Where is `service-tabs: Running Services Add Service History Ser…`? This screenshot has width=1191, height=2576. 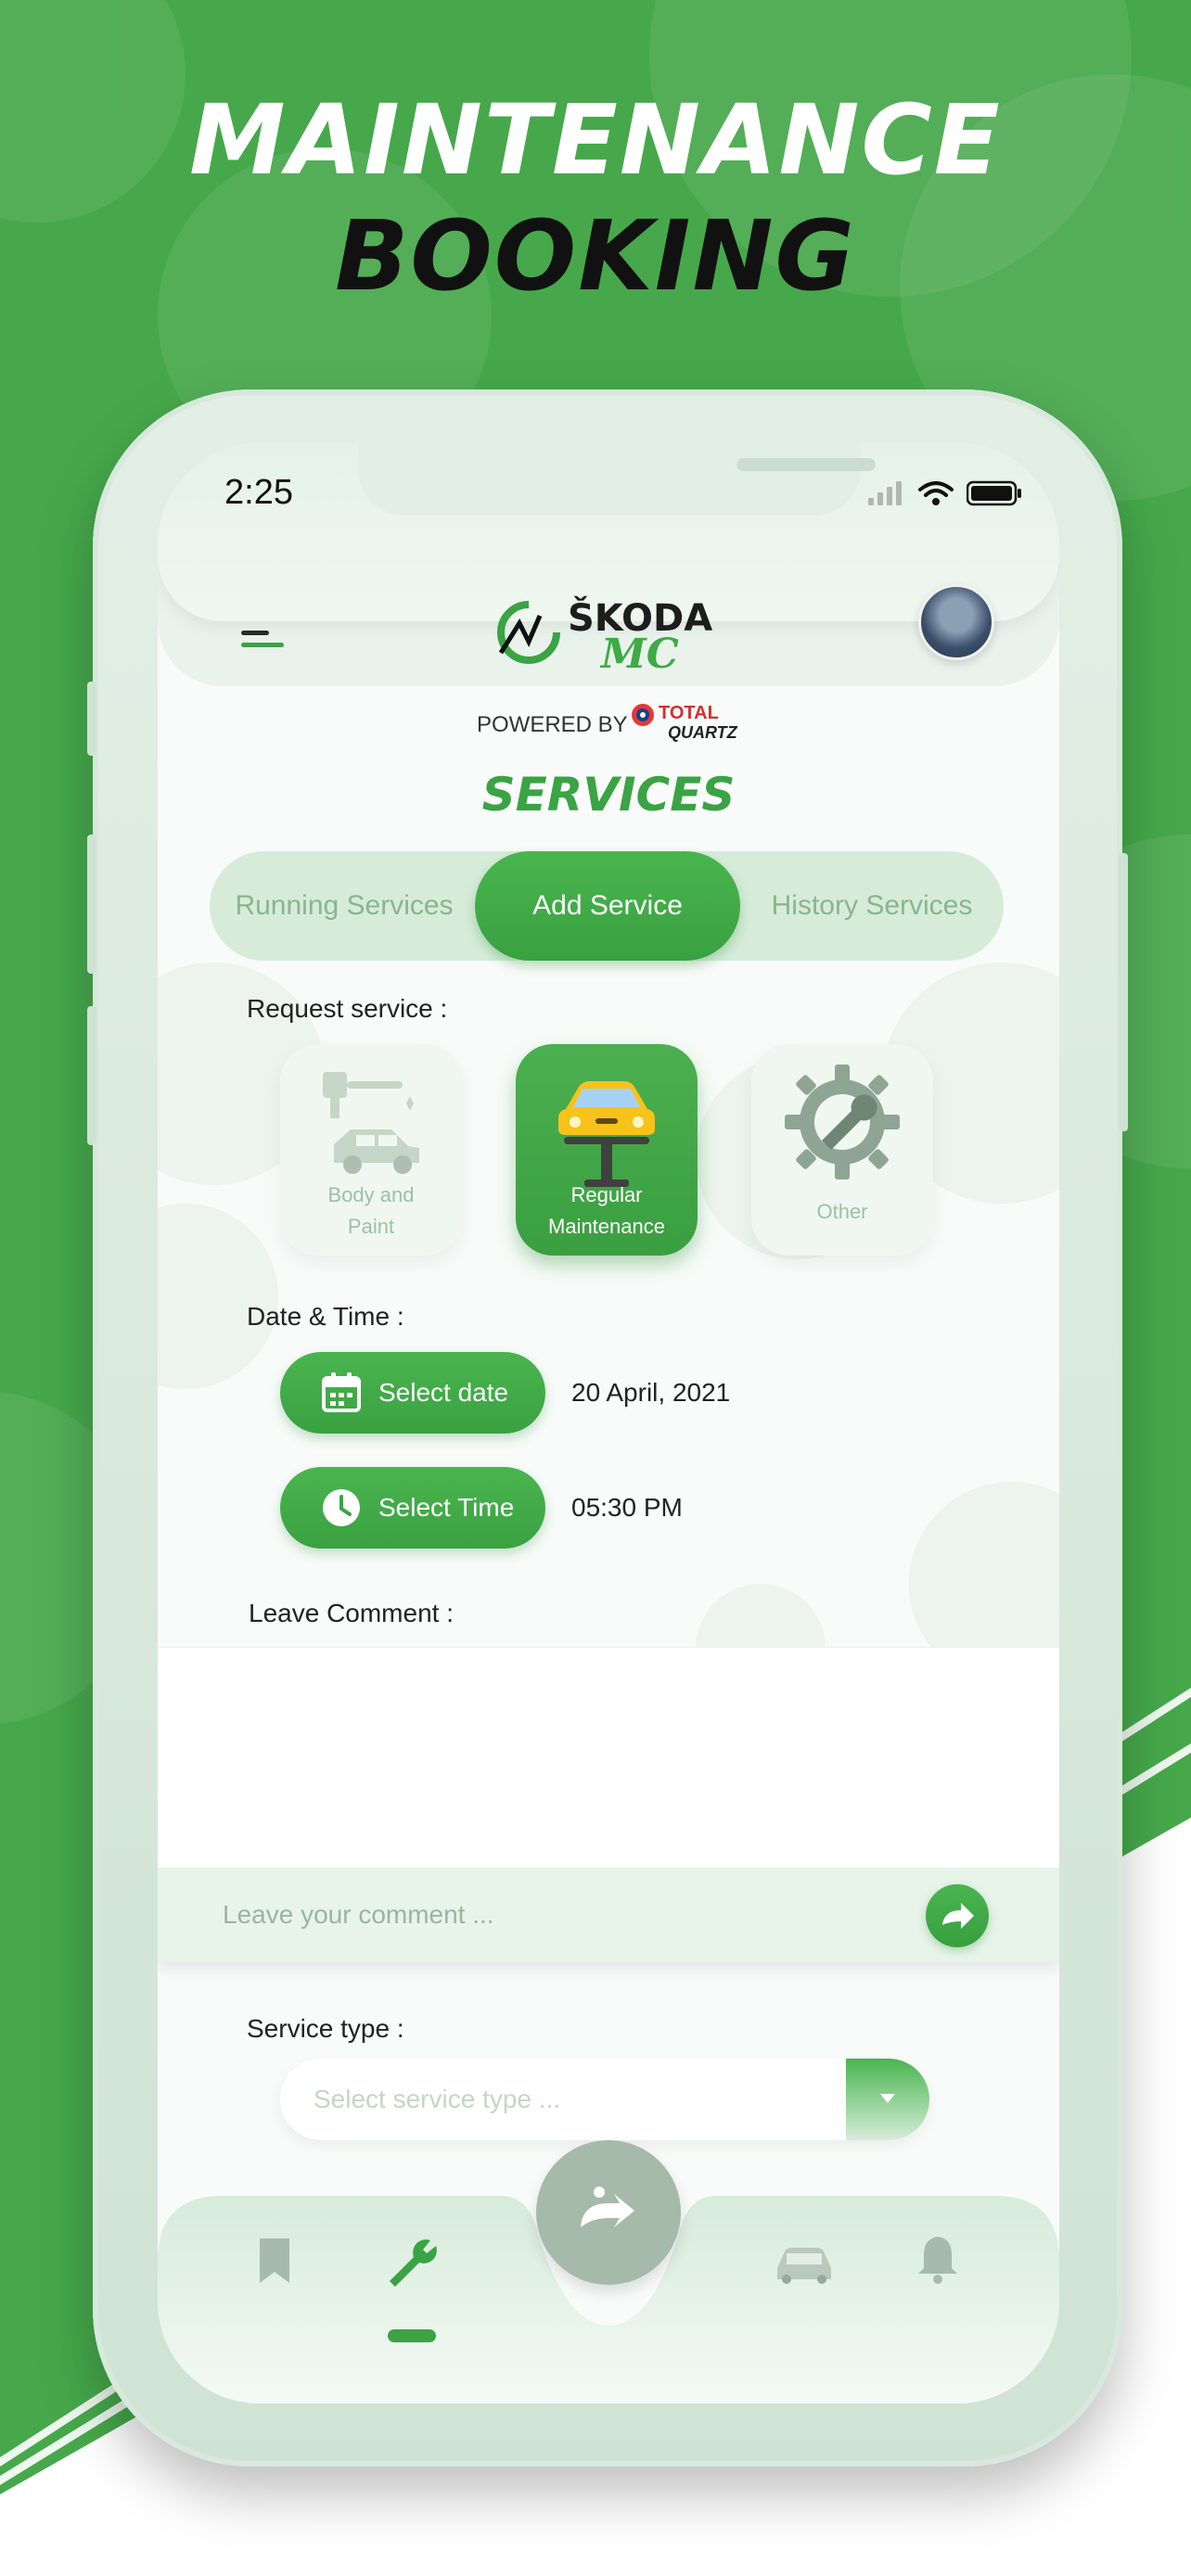
service-tabs: Running Services Add Service History Ser… is located at coordinates (607, 906).